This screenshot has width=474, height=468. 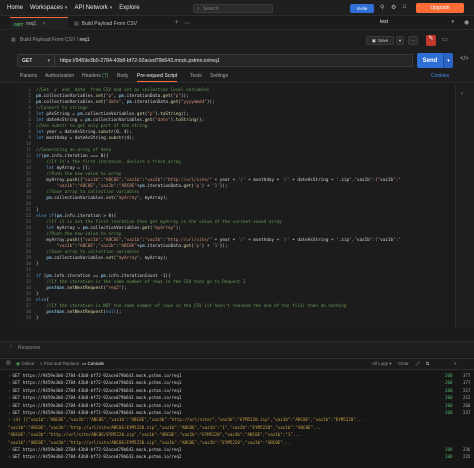 What do you see at coordinates (427, 363) in the screenshot?
I see `copy-icon: ⧉` at bounding box center [427, 363].